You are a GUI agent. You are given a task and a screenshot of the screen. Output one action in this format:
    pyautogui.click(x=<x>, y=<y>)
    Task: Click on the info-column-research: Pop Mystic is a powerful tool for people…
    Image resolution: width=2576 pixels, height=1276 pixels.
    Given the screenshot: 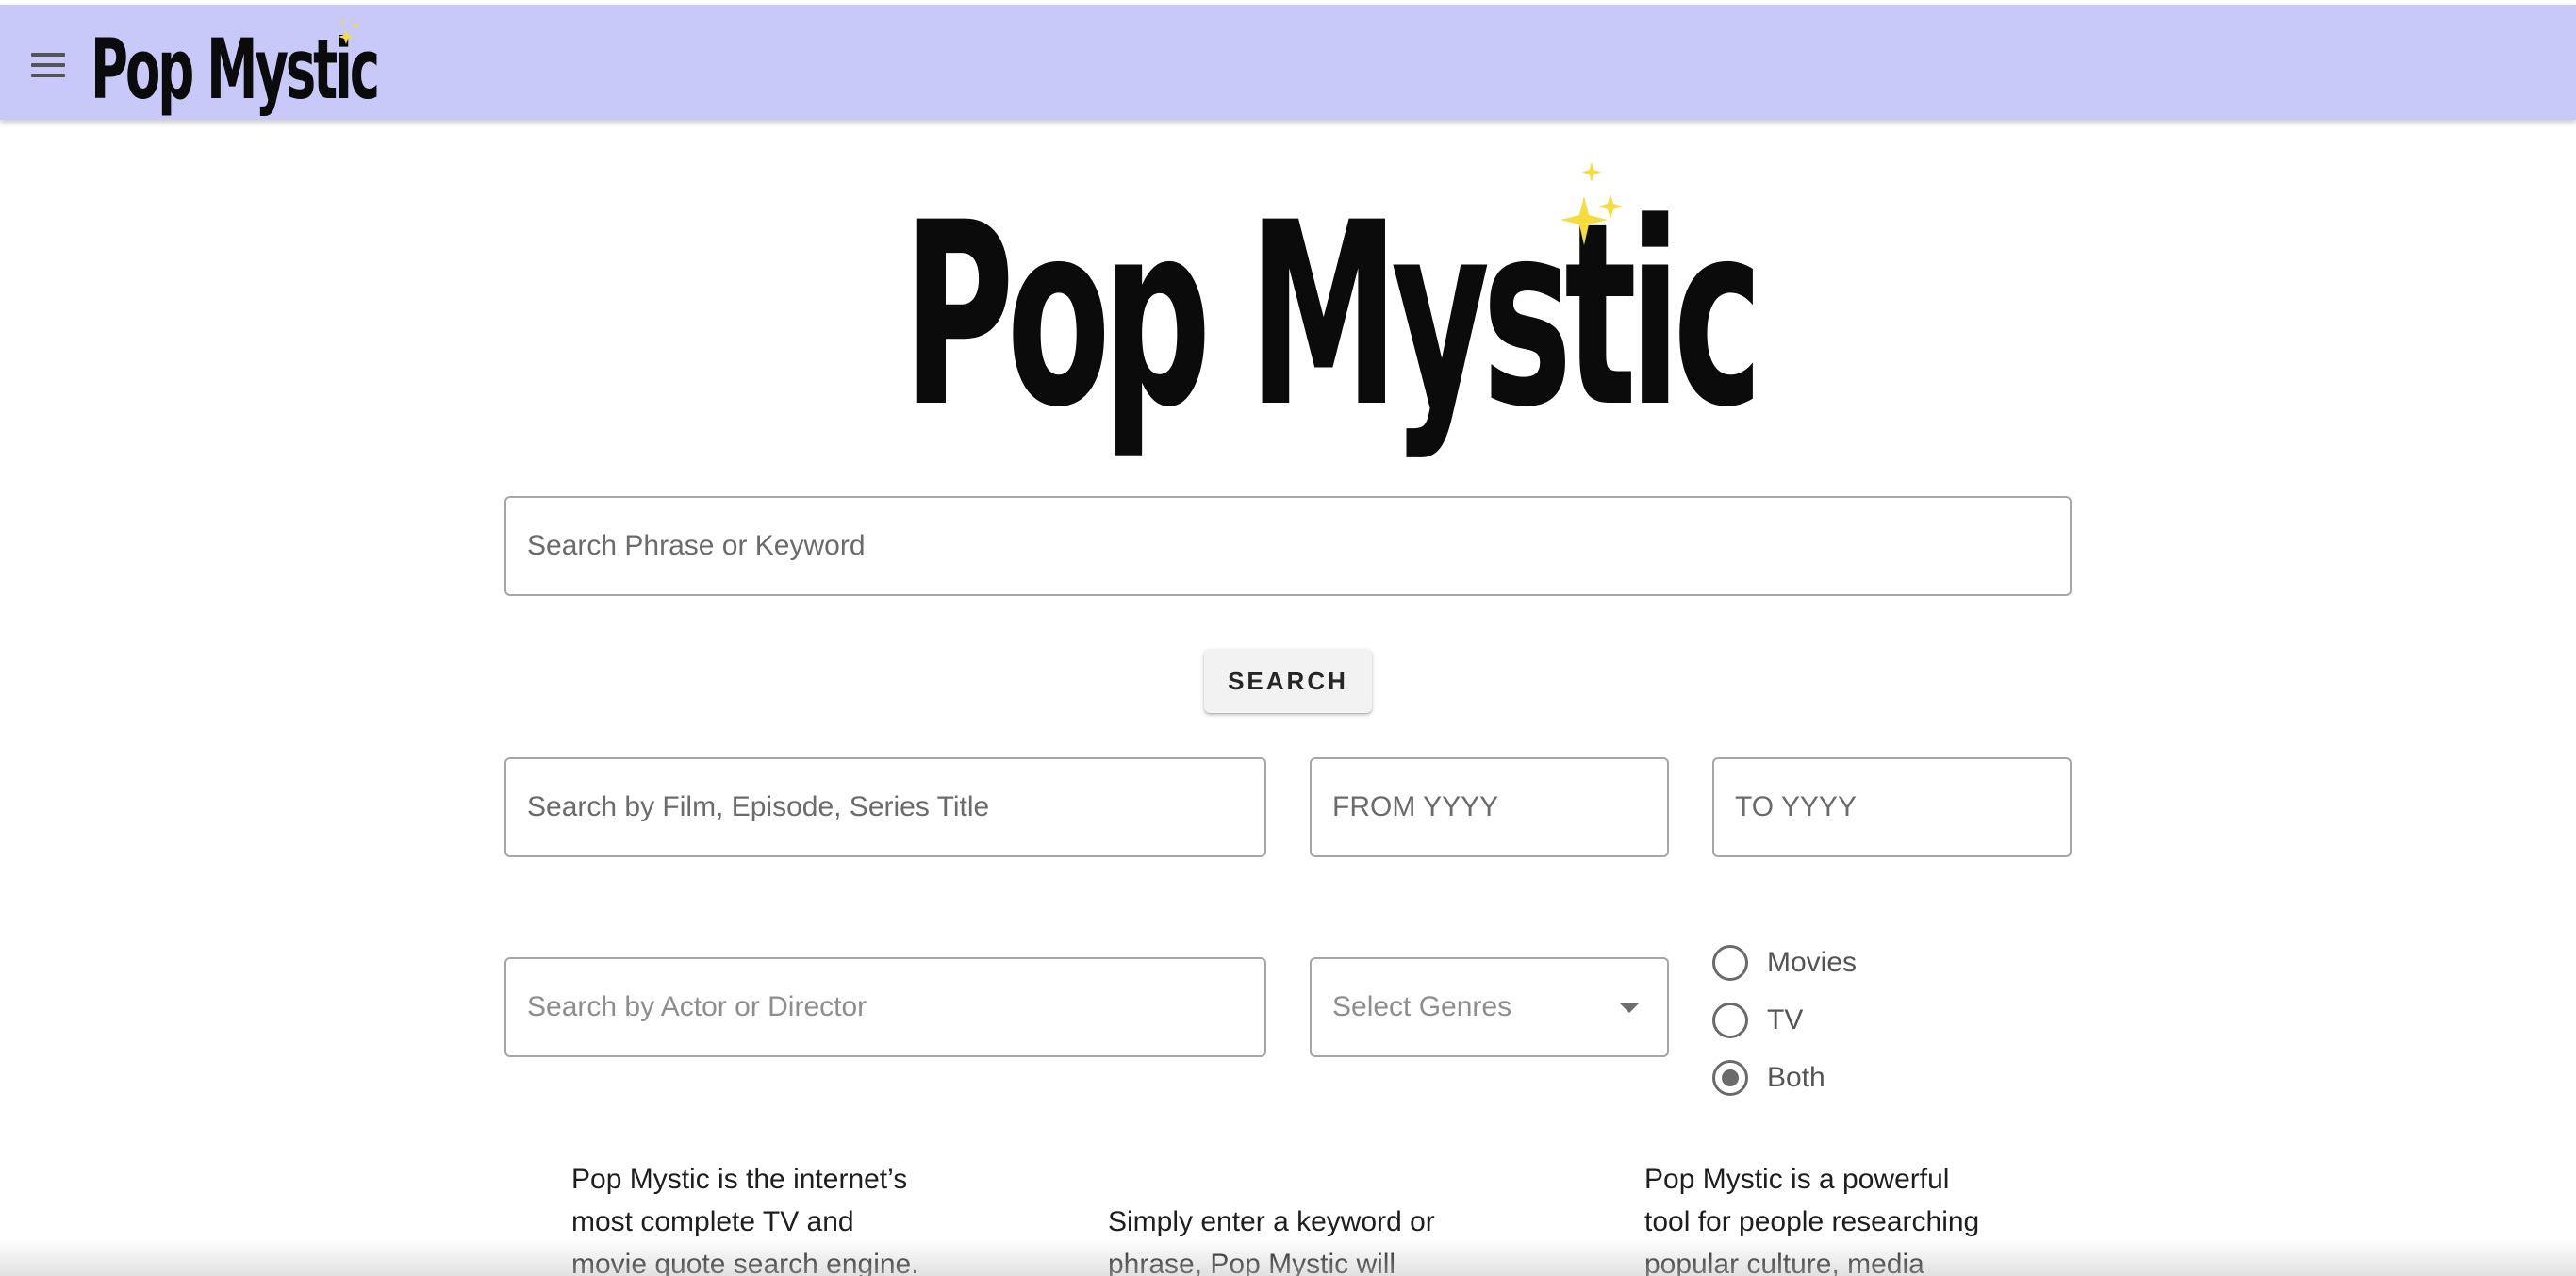 What is the action you would take?
    pyautogui.click(x=1833, y=1217)
    